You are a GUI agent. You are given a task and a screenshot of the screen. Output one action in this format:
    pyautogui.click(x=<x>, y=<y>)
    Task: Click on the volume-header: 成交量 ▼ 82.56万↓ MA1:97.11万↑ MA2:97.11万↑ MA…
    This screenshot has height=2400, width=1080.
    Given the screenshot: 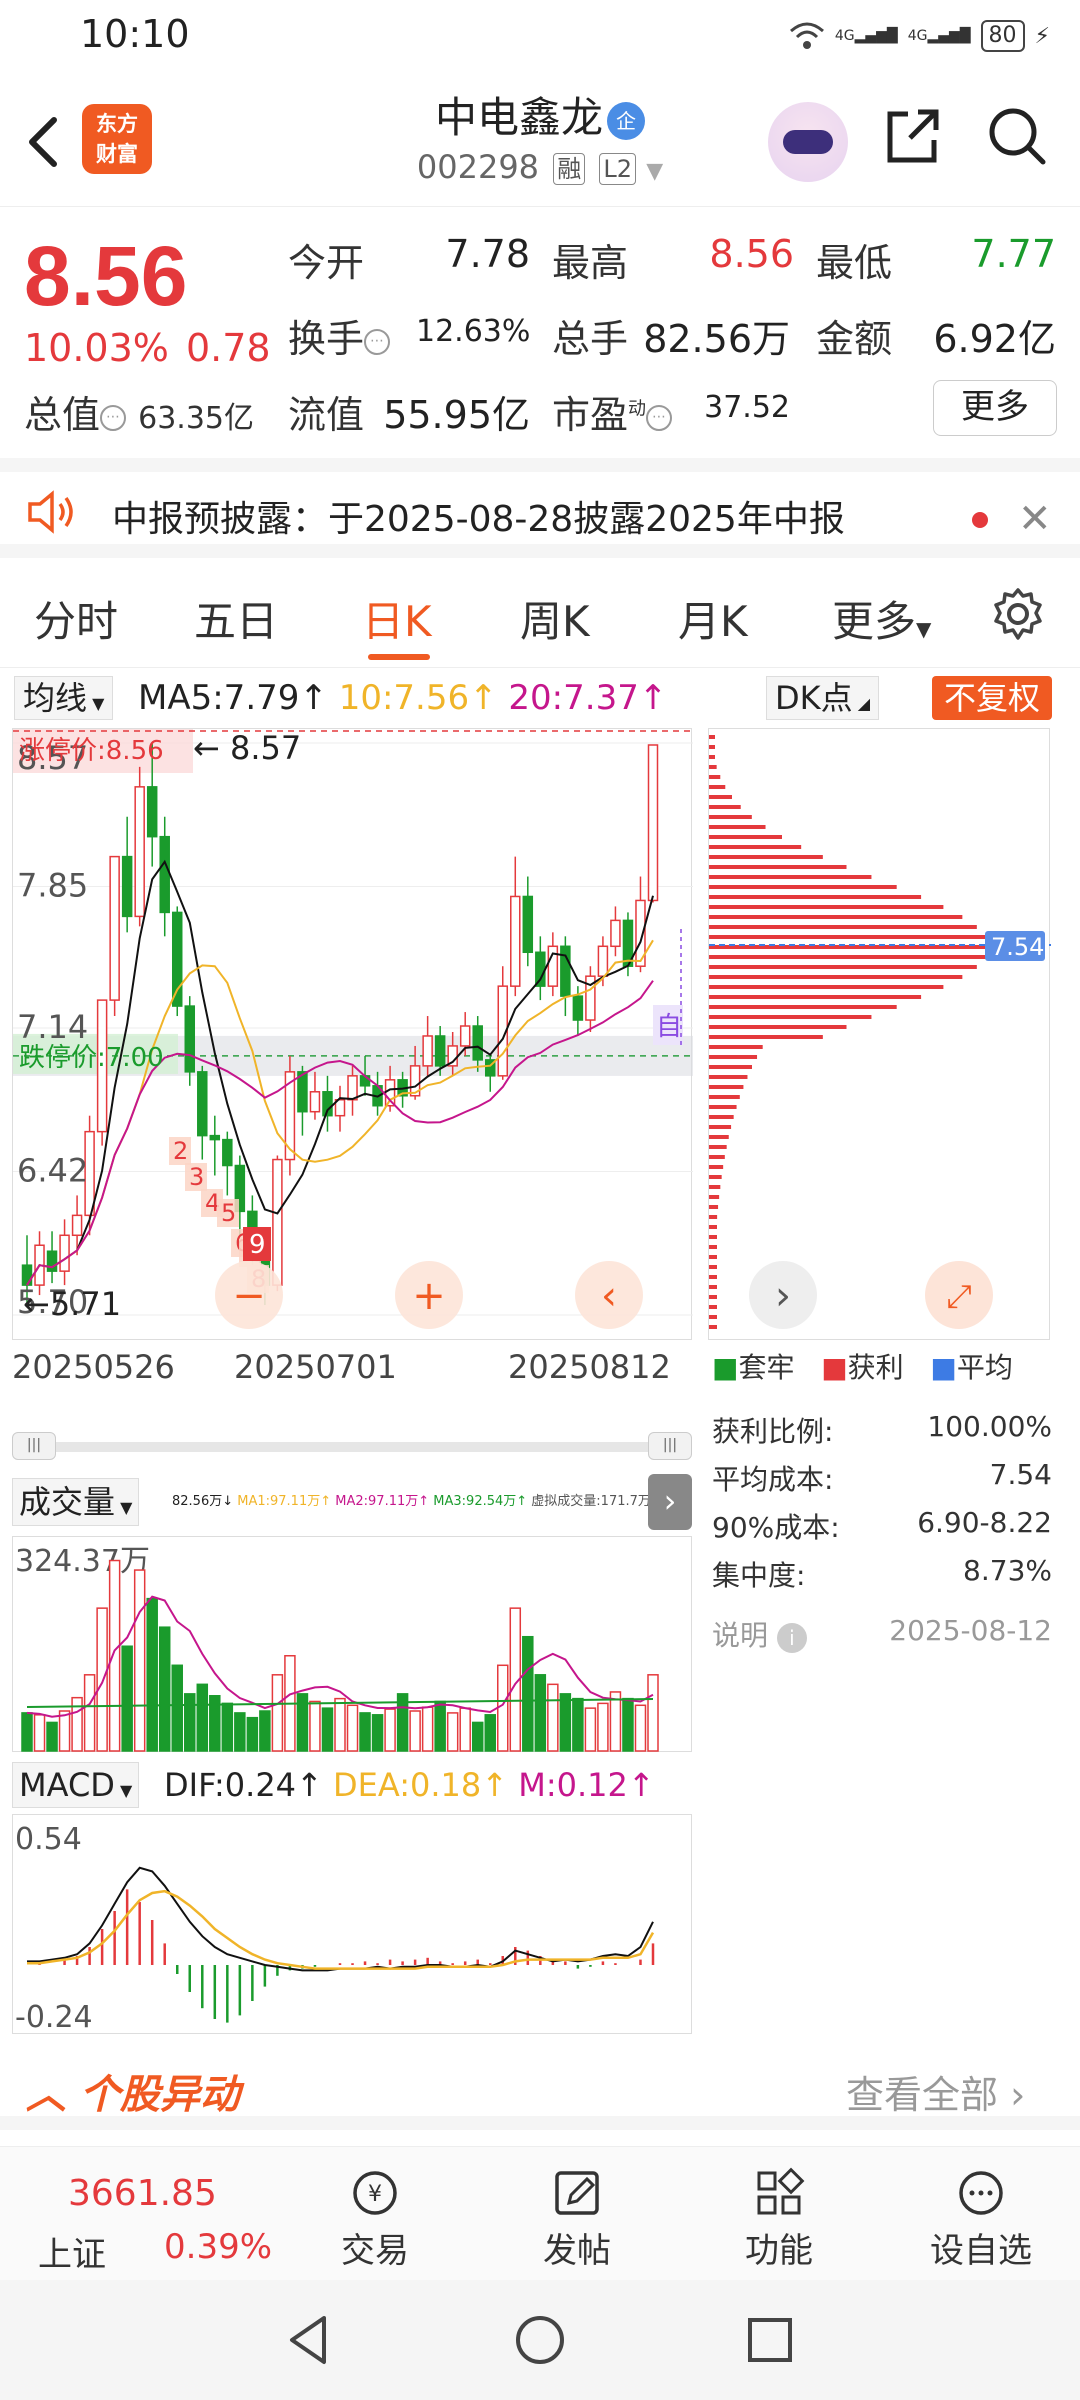 What is the action you would take?
    pyautogui.click(x=352, y=1504)
    